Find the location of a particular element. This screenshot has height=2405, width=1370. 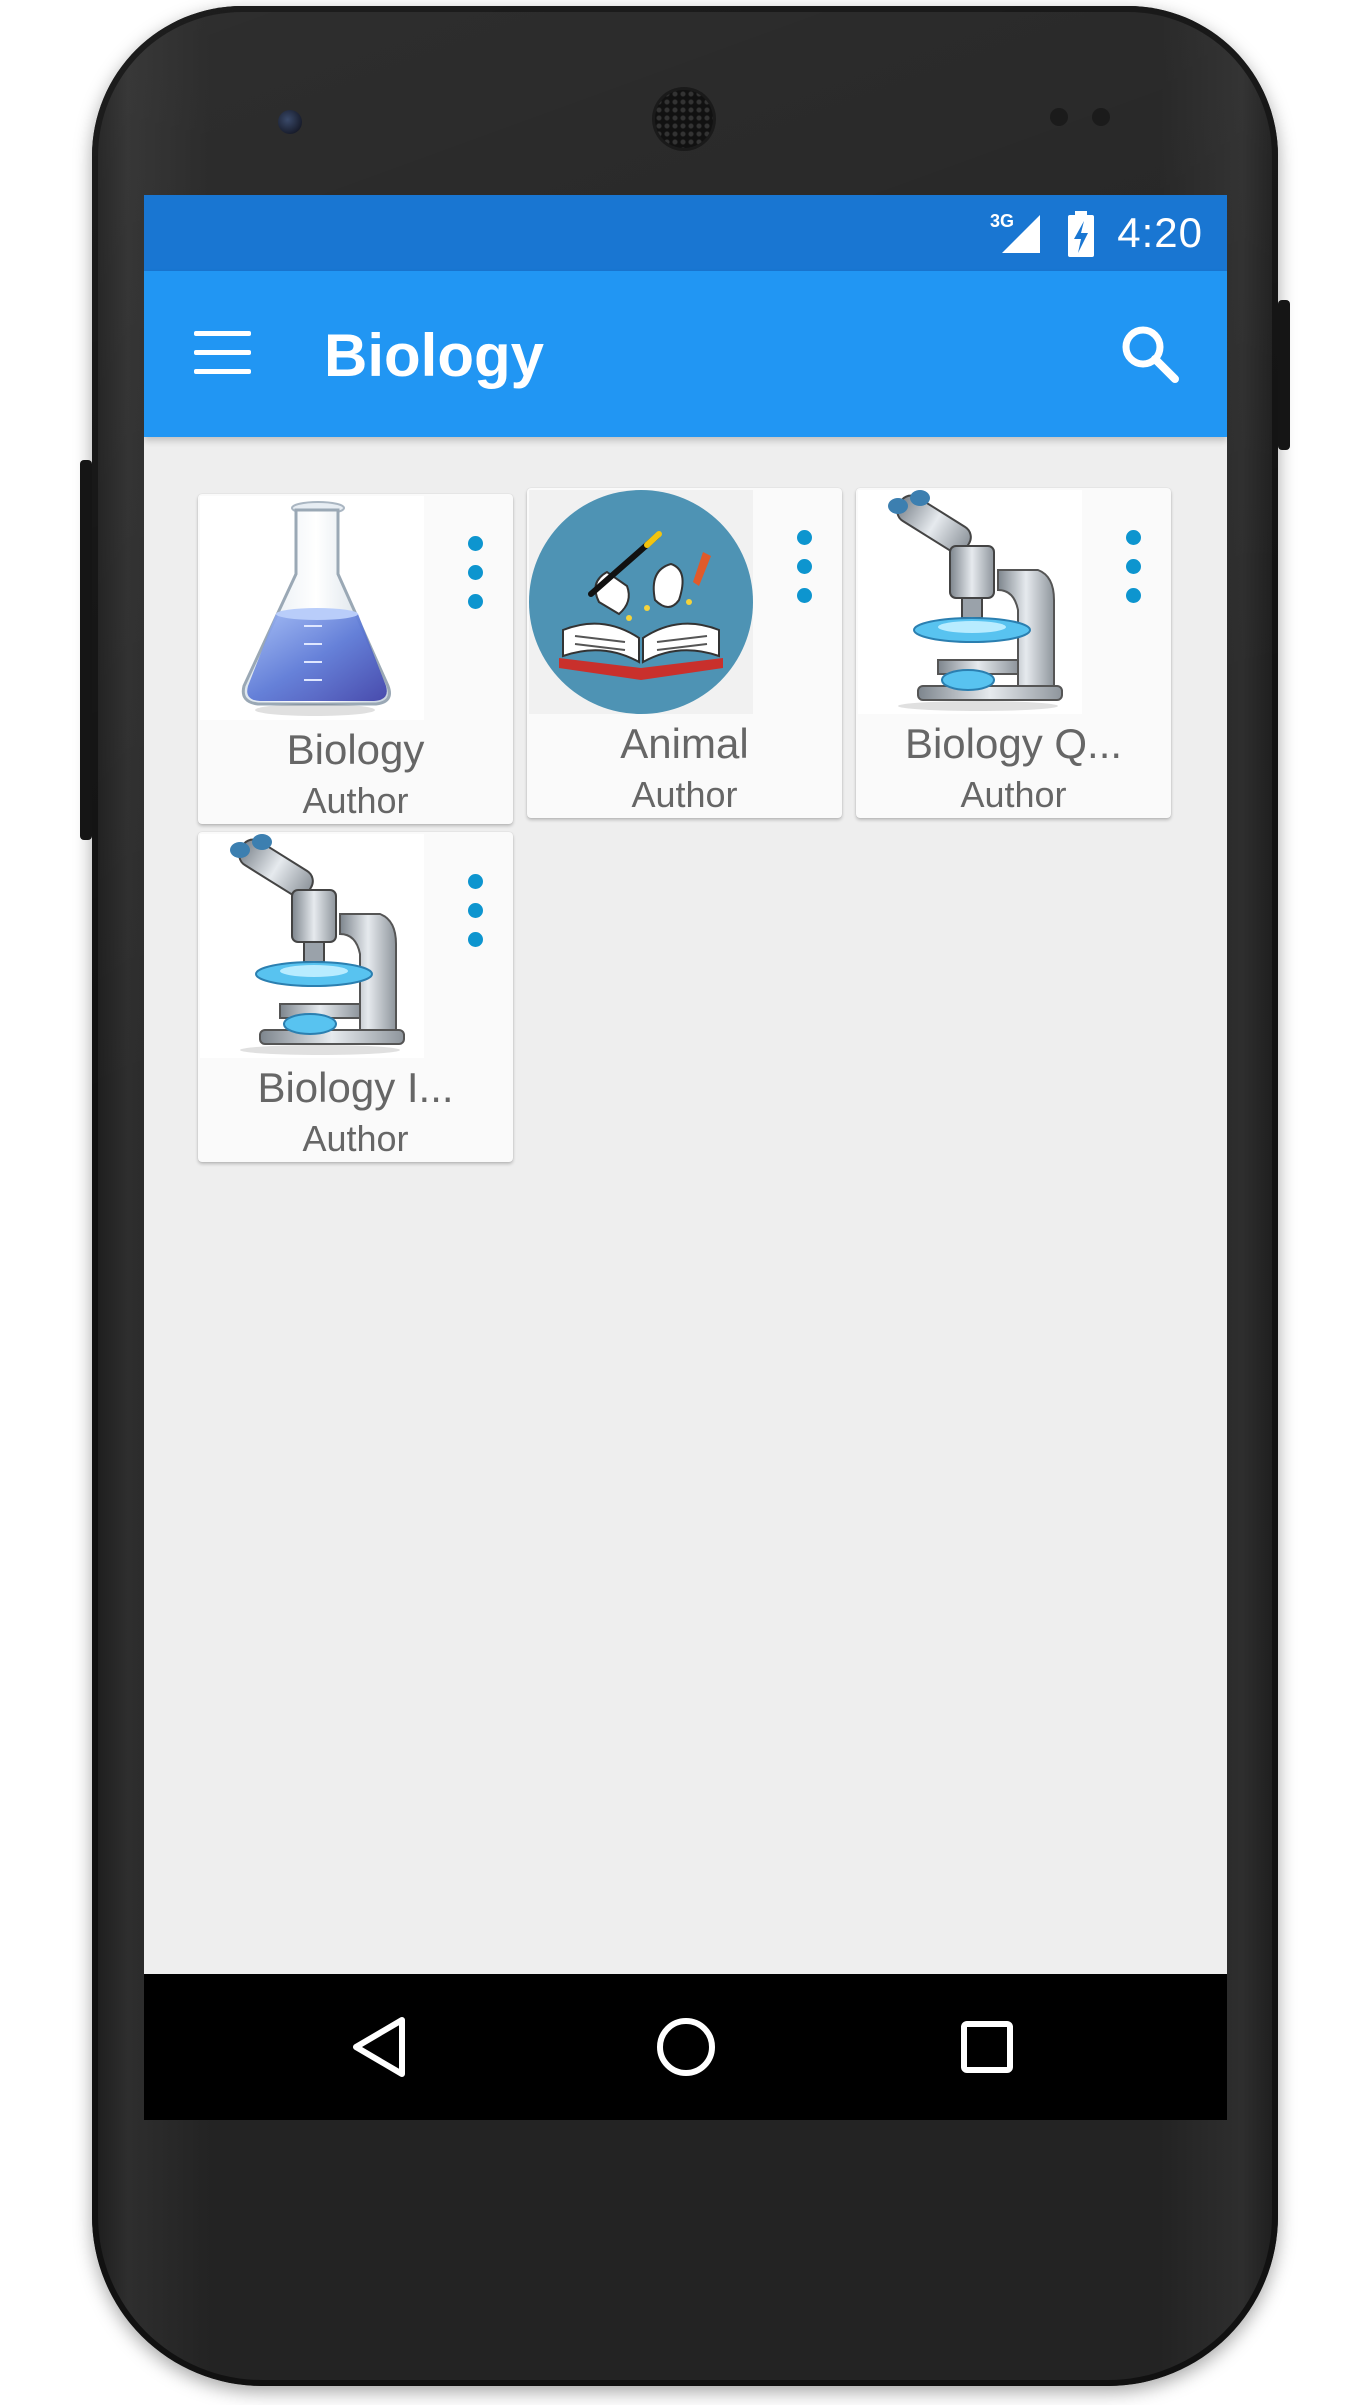

search-icon is located at coordinates (1150, 354).